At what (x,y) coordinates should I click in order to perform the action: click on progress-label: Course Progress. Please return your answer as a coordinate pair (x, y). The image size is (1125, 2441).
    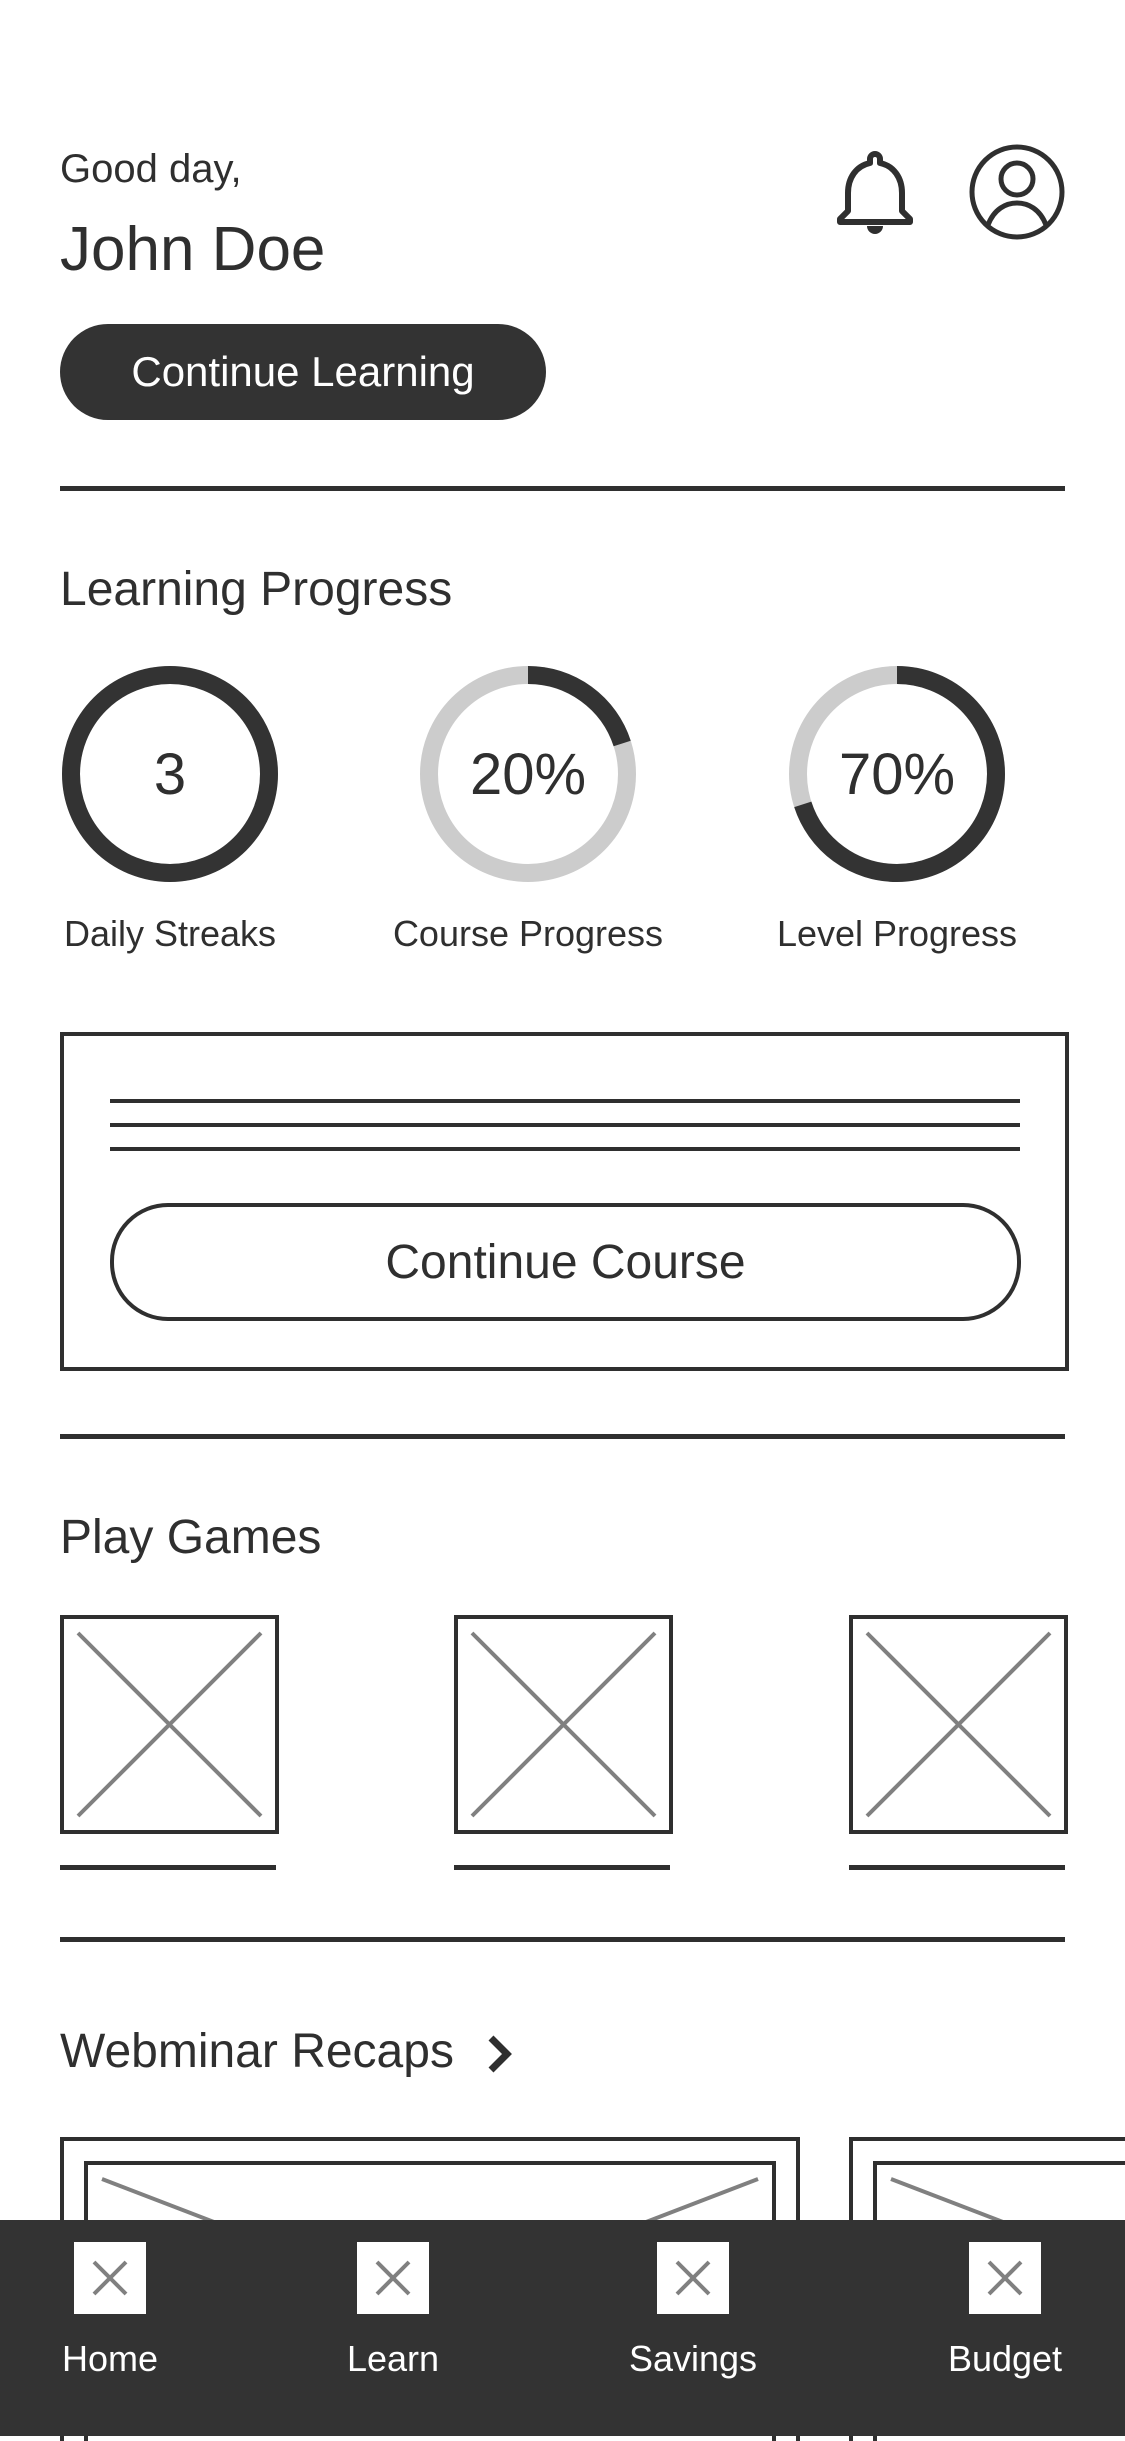
    Looking at the image, I should click on (528, 933).